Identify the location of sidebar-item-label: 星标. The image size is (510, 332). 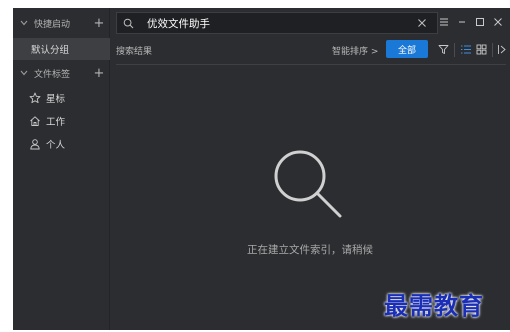
(56, 99).